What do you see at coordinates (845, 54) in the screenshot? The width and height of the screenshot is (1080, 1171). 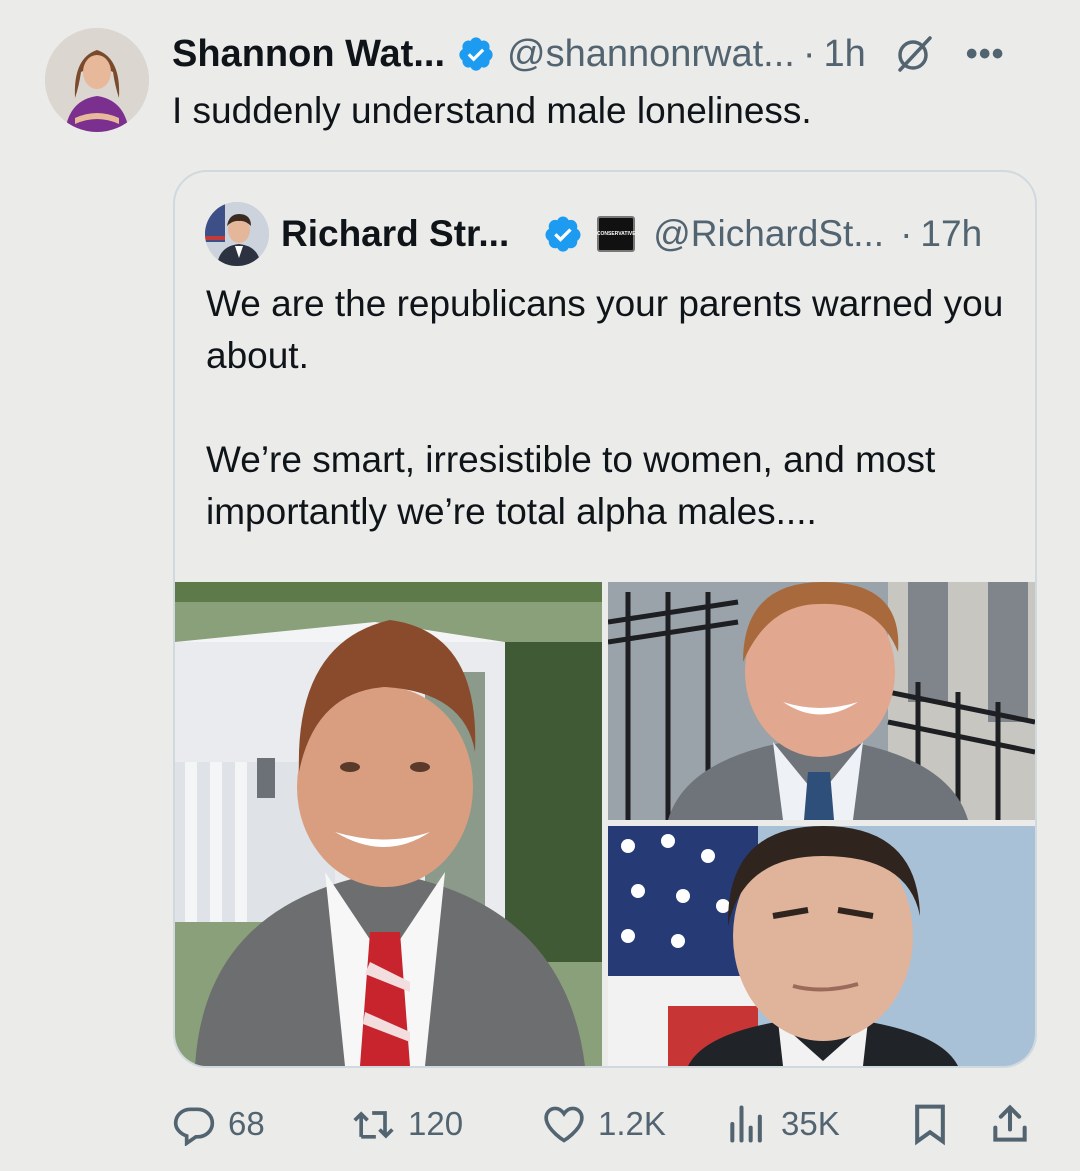 I see `post-time: 1h` at bounding box center [845, 54].